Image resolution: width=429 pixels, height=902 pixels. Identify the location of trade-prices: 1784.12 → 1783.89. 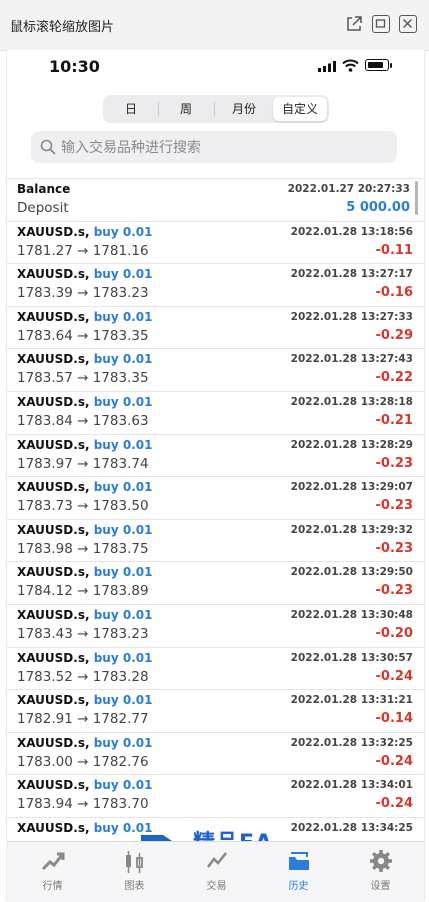
(83, 591).